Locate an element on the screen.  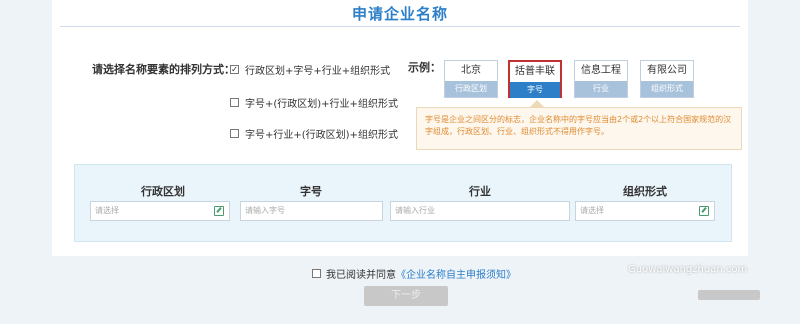
agreement-link: 《企业名称自主申报须知》 is located at coordinates (456, 273).